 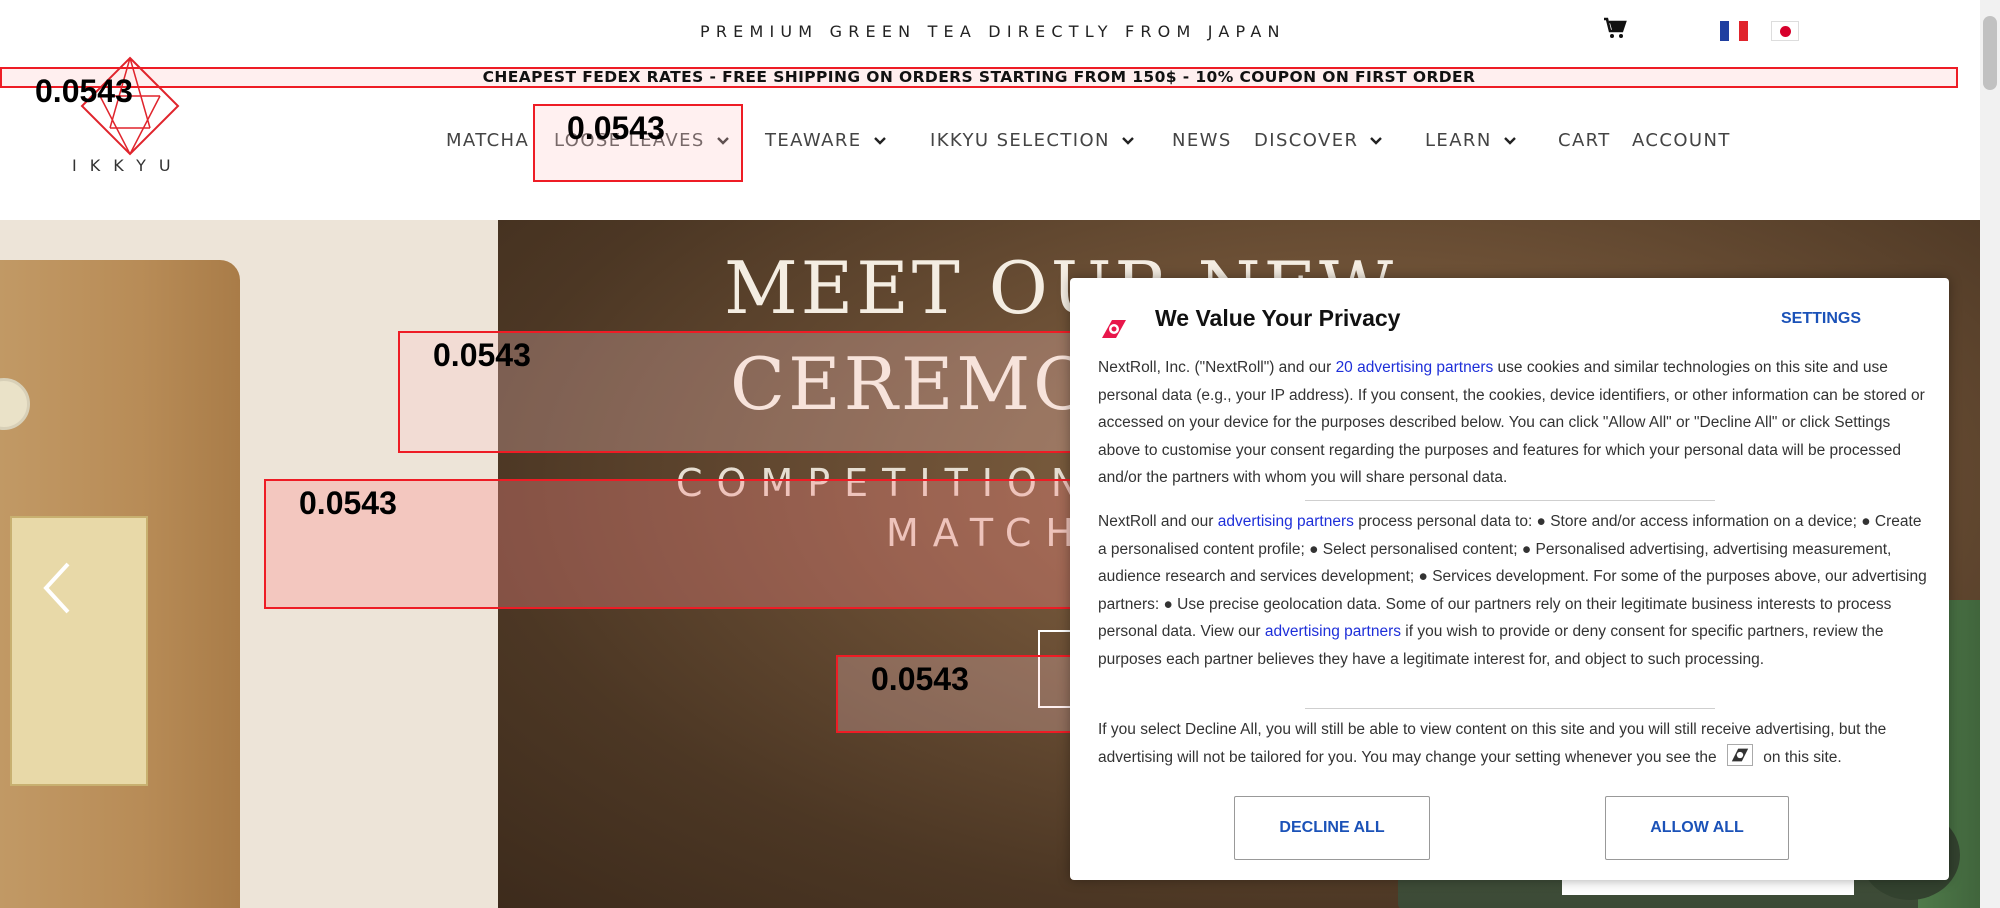 I want to click on nav-matcha: MATCHA, so click(x=487, y=140).